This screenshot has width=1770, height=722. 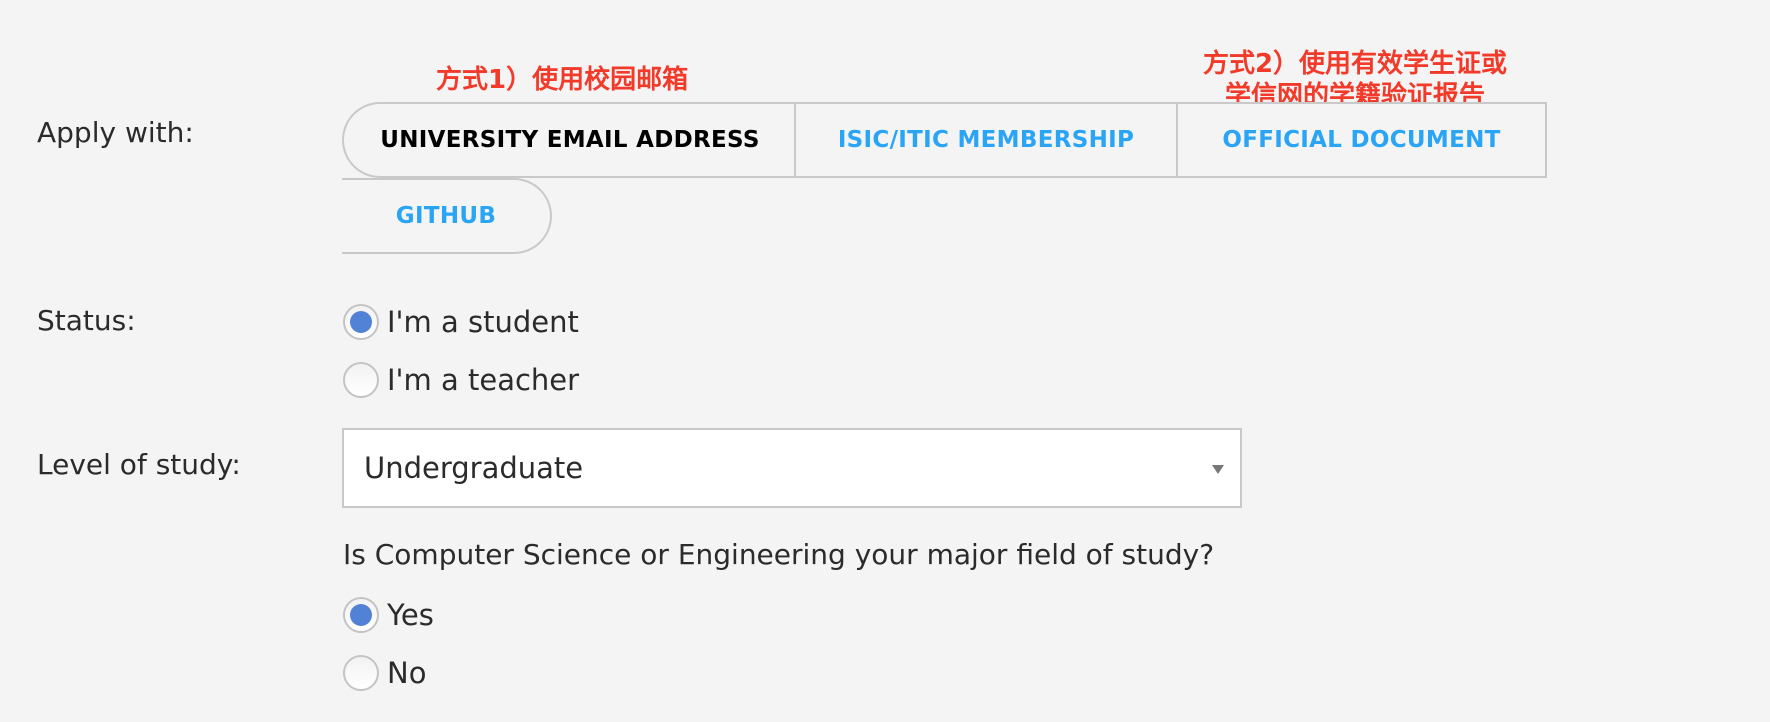 What do you see at coordinates (483, 322) in the screenshot?
I see `radio-label: I'm a student` at bounding box center [483, 322].